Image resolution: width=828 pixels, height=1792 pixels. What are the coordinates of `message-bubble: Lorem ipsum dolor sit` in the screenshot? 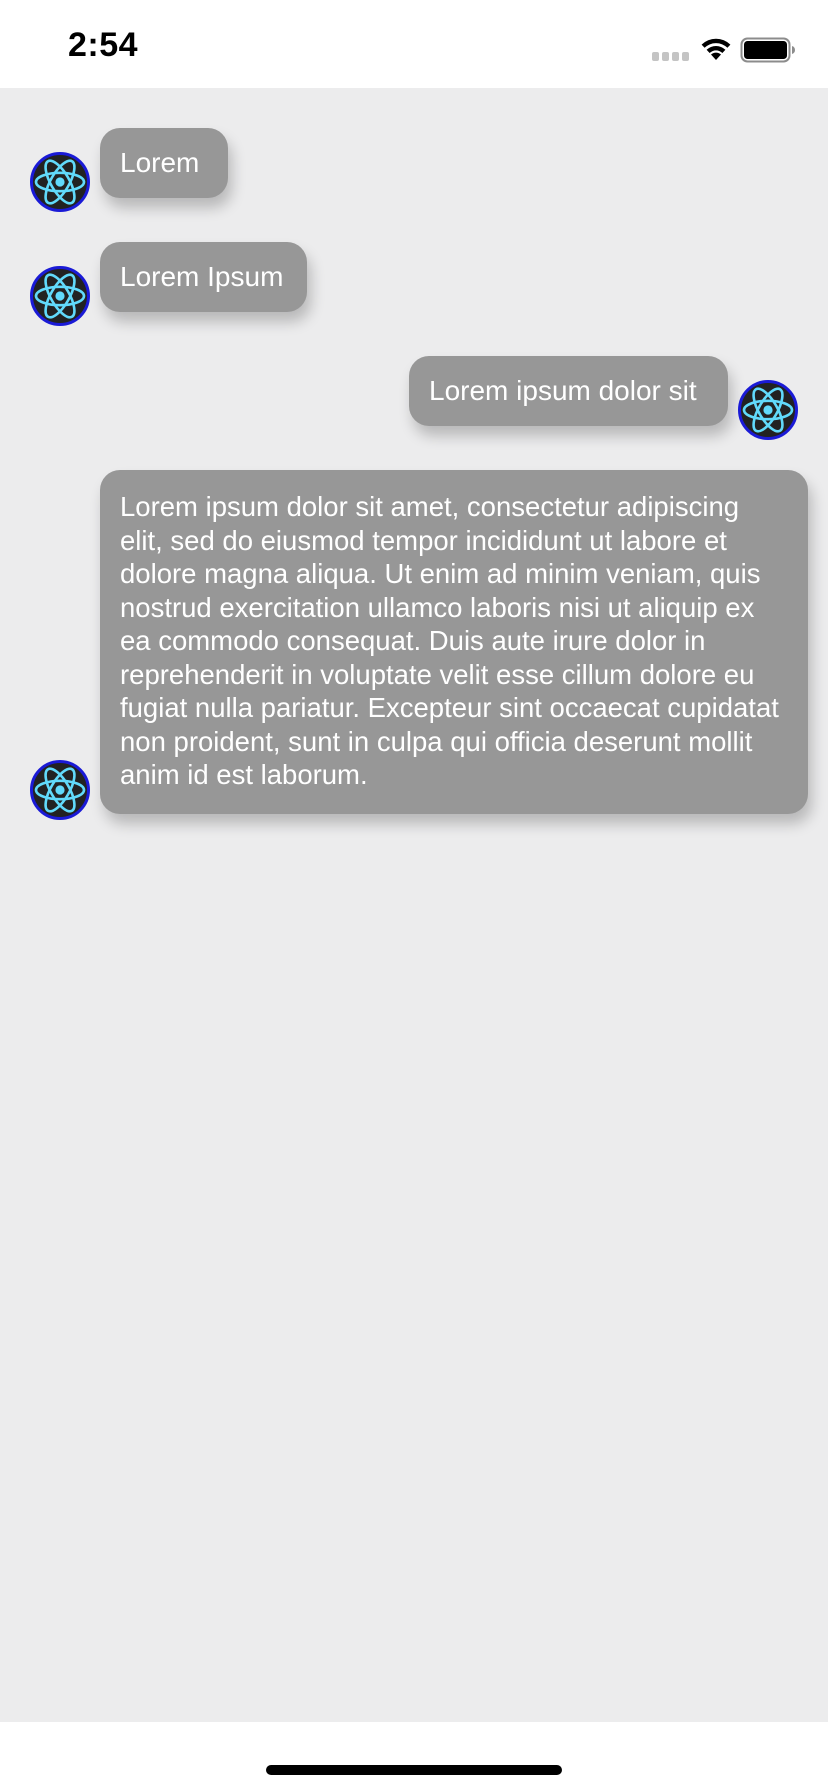 It's located at (568, 391).